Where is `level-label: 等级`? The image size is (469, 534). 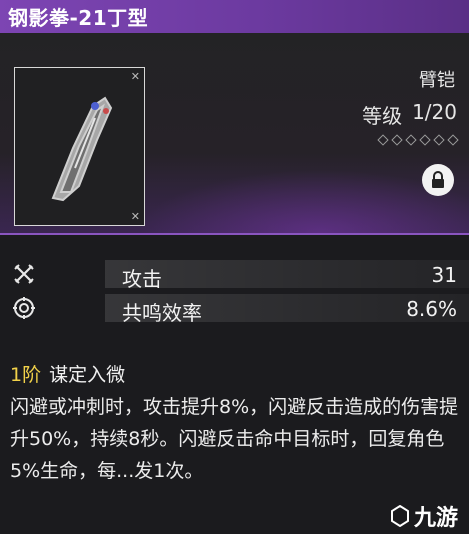
level-label: 等级 is located at coordinates (382, 116).